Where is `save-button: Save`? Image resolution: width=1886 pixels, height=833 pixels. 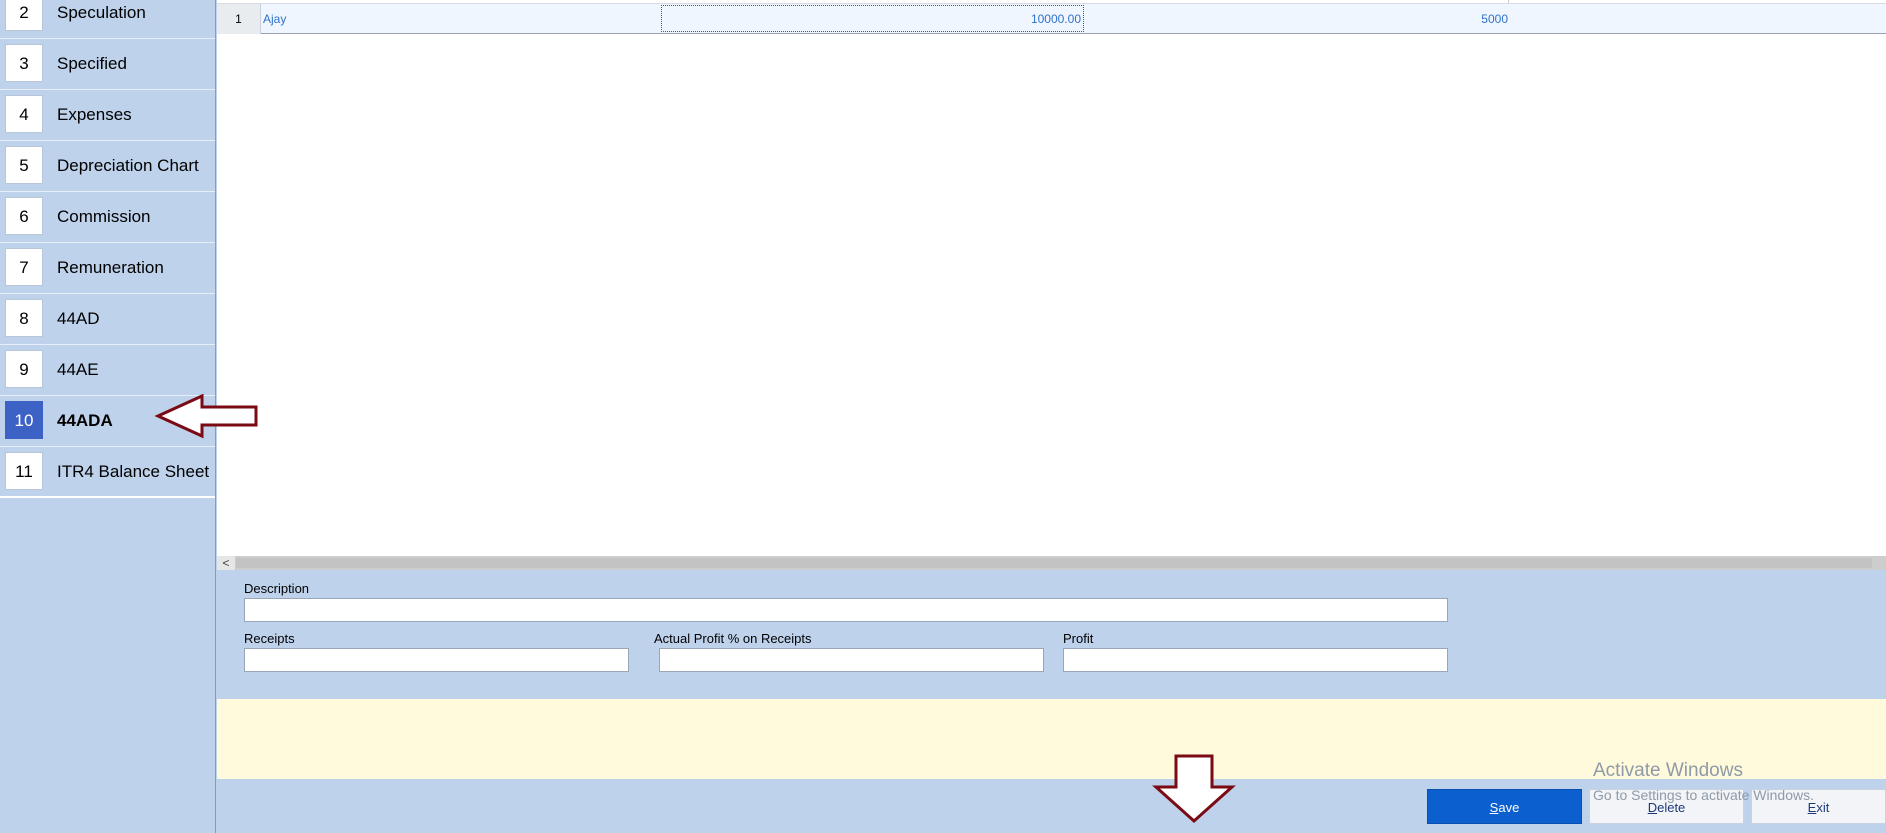
save-button: Save is located at coordinates (1504, 806).